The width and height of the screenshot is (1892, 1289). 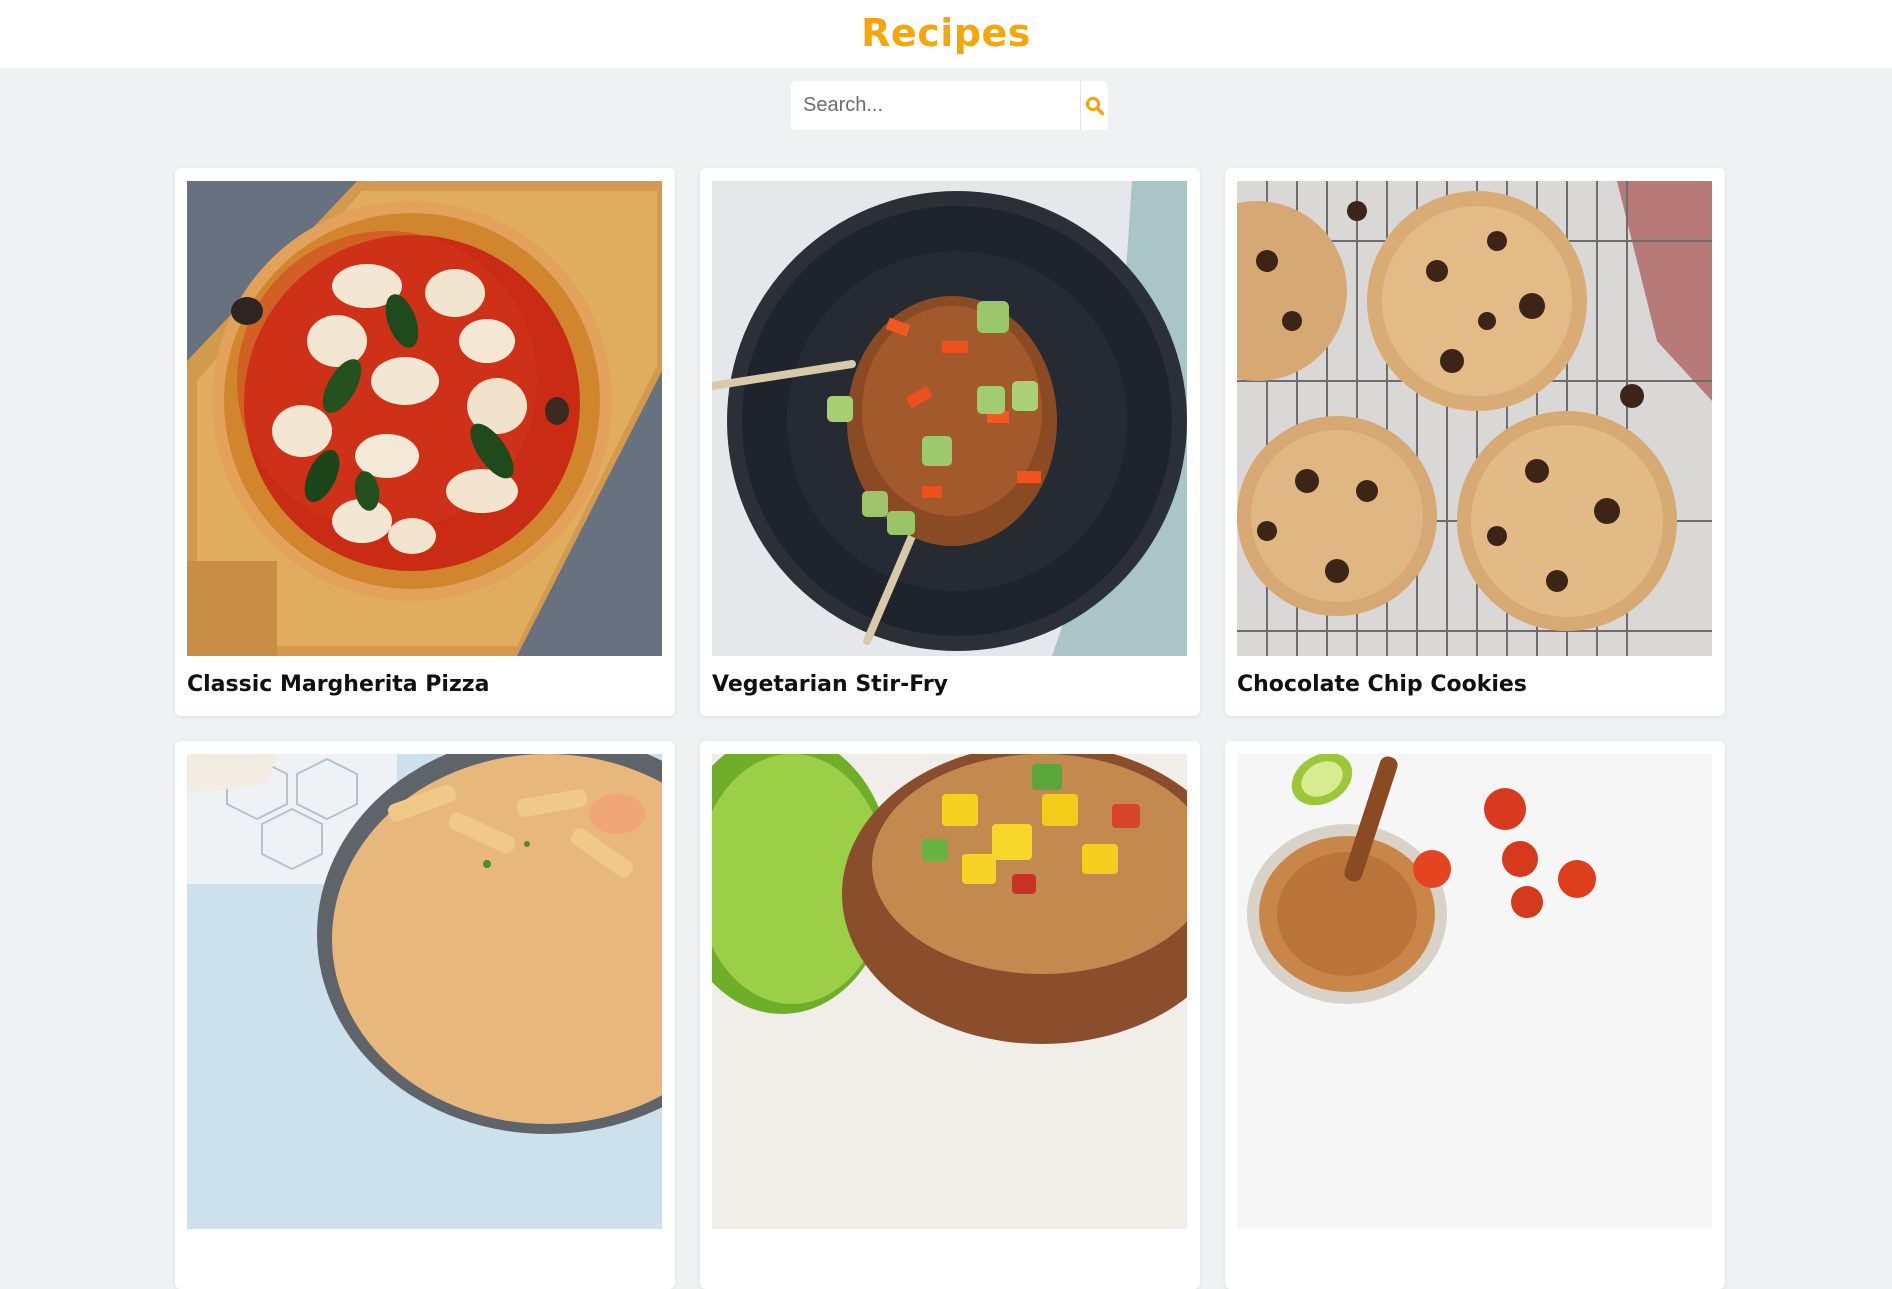 I want to click on header: Recipes, so click(x=946, y=34).